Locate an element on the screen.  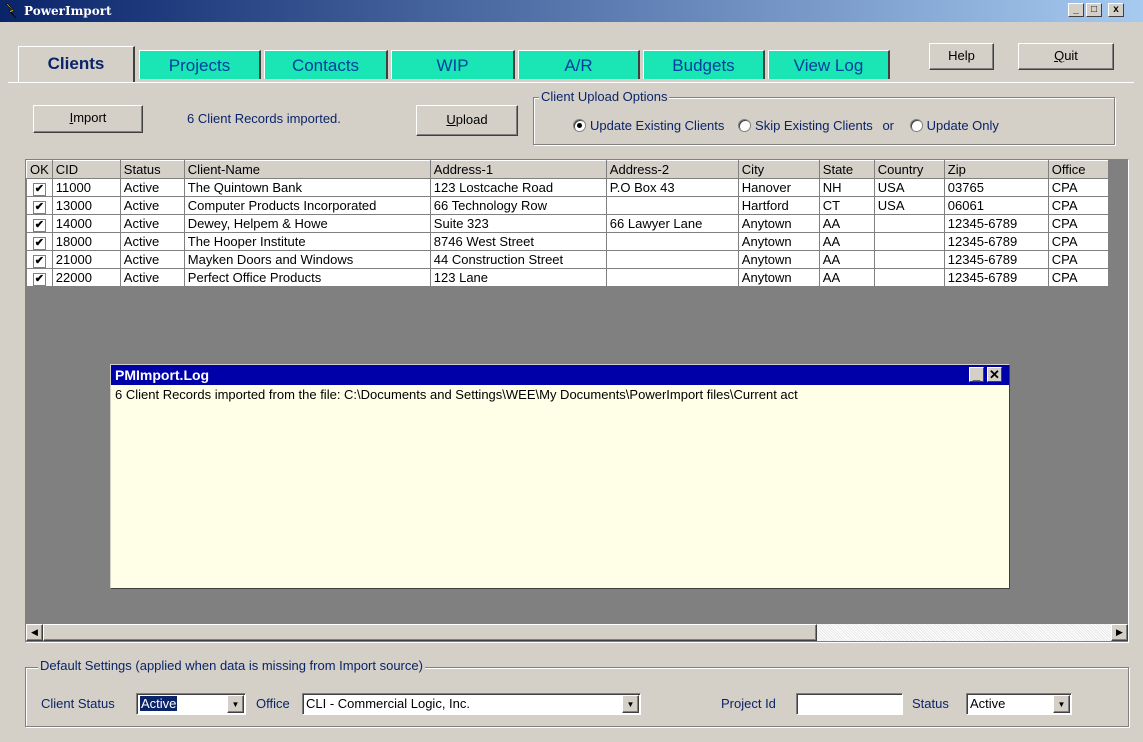
update-only-radio is located at coordinates (916, 125).